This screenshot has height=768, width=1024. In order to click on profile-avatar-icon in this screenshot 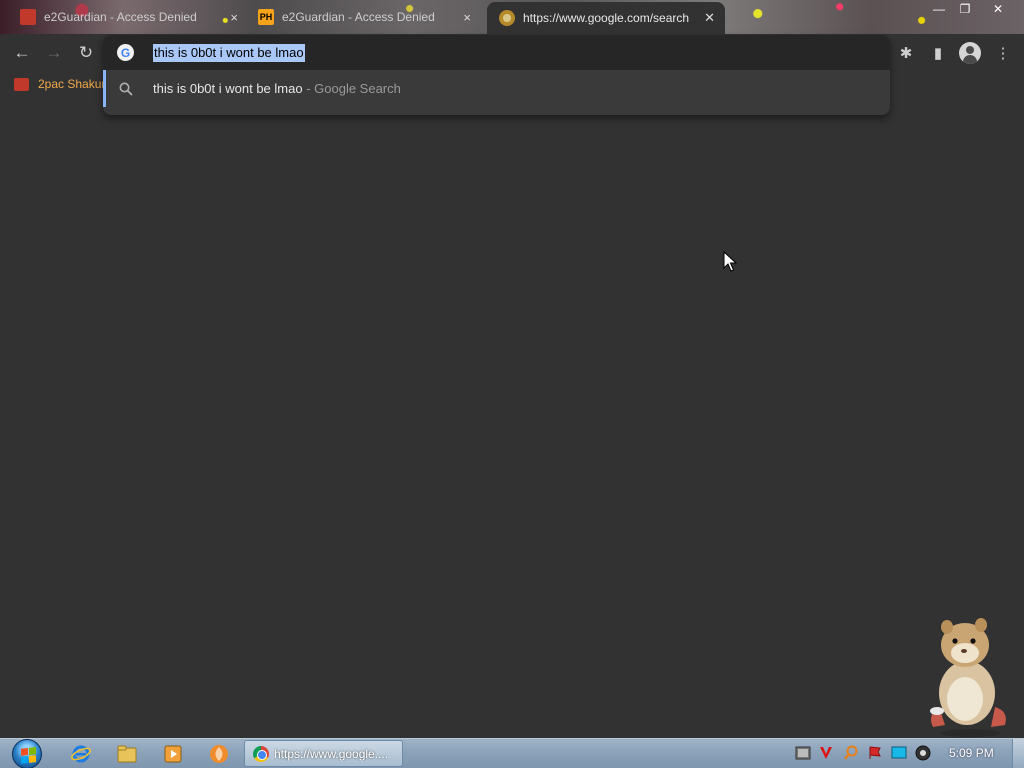, I will do `click(970, 53)`.